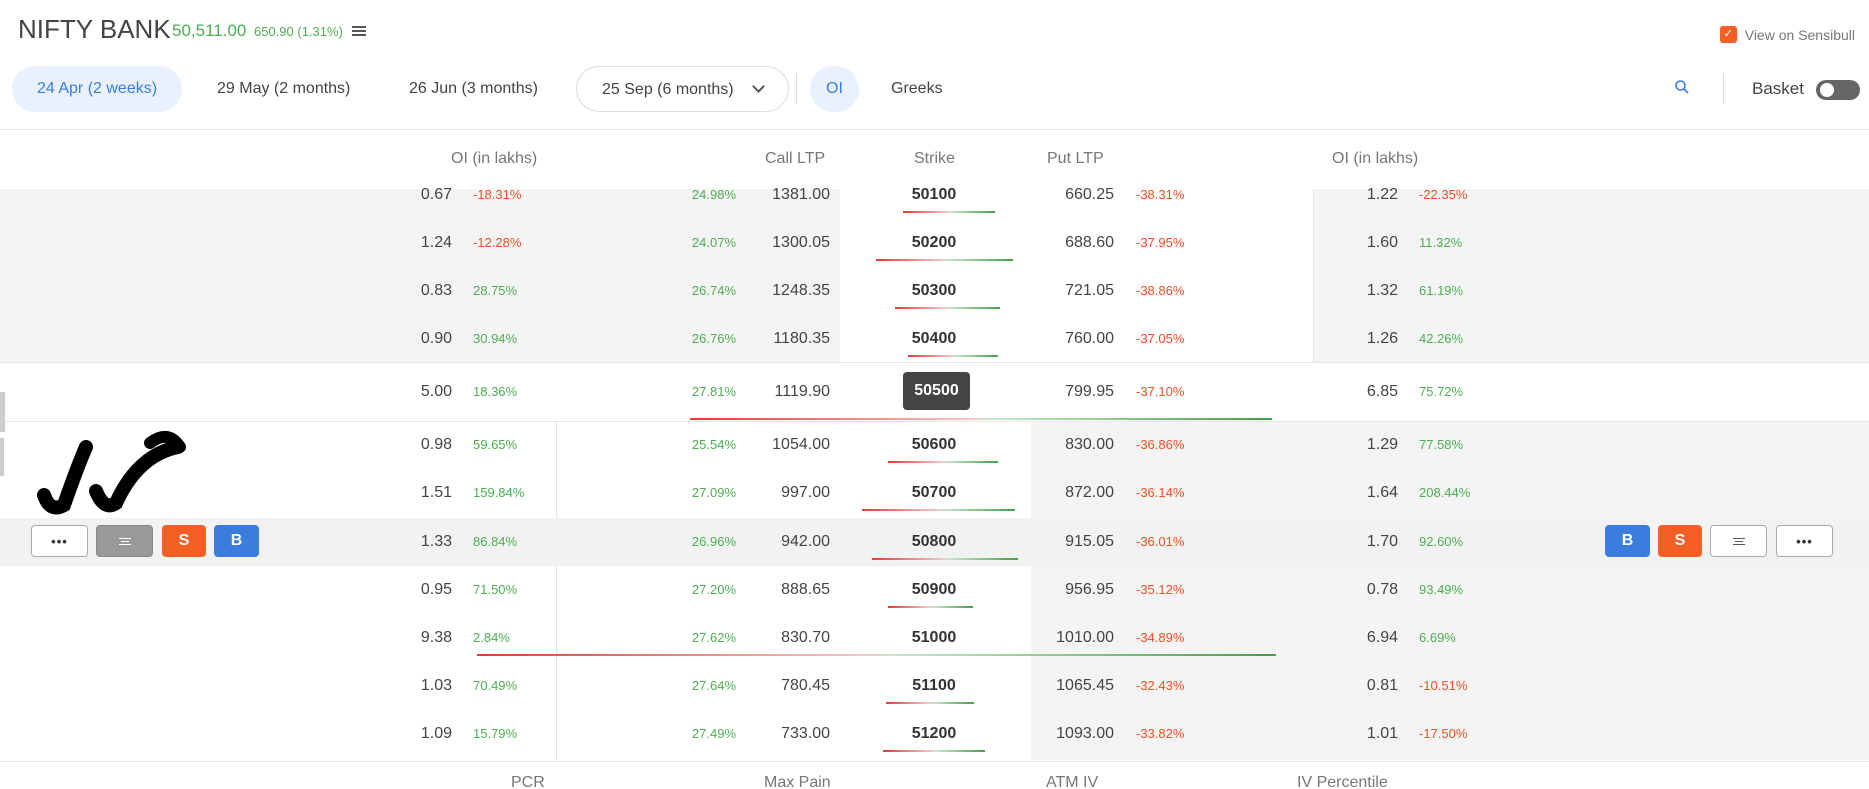 The height and width of the screenshot is (789, 1869). What do you see at coordinates (780, 291) in the screenshot?
I see `call-ltp: 1248.35` at bounding box center [780, 291].